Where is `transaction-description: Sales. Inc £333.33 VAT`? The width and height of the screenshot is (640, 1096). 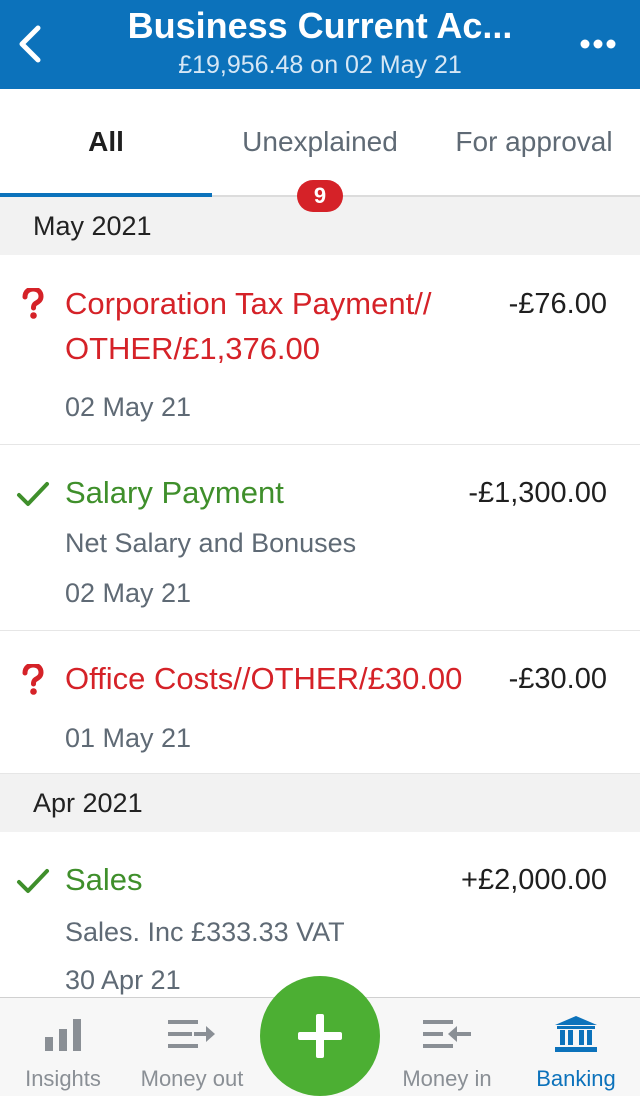 transaction-description: Sales. Inc £333.33 VAT is located at coordinates (205, 932).